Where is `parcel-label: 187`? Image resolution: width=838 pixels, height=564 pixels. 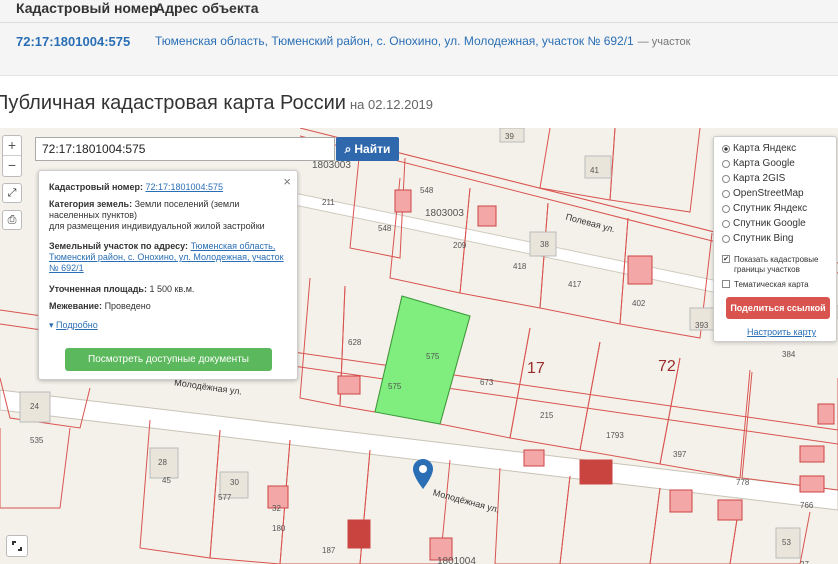
parcel-label: 187 is located at coordinates (329, 550).